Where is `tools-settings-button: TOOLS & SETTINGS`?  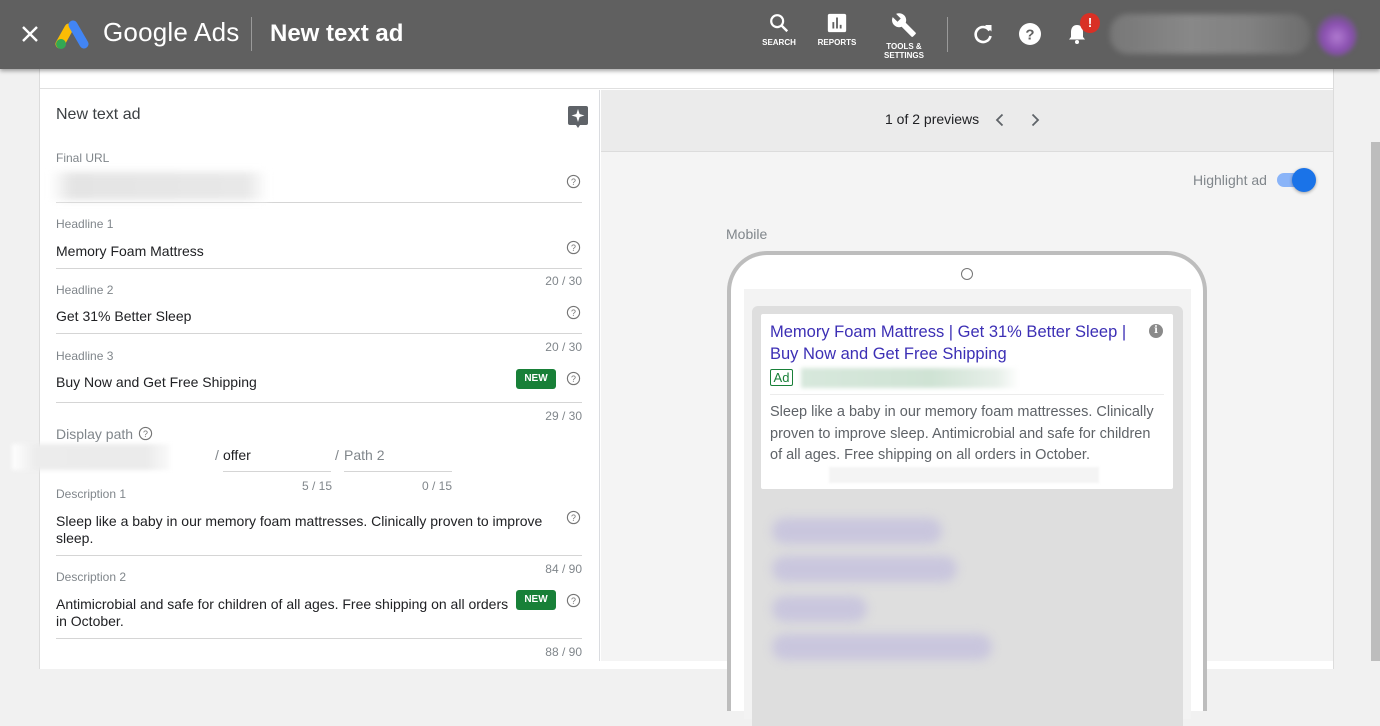
tools-settings-button: TOOLS & SETTINGS is located at coordinates (904, 36).